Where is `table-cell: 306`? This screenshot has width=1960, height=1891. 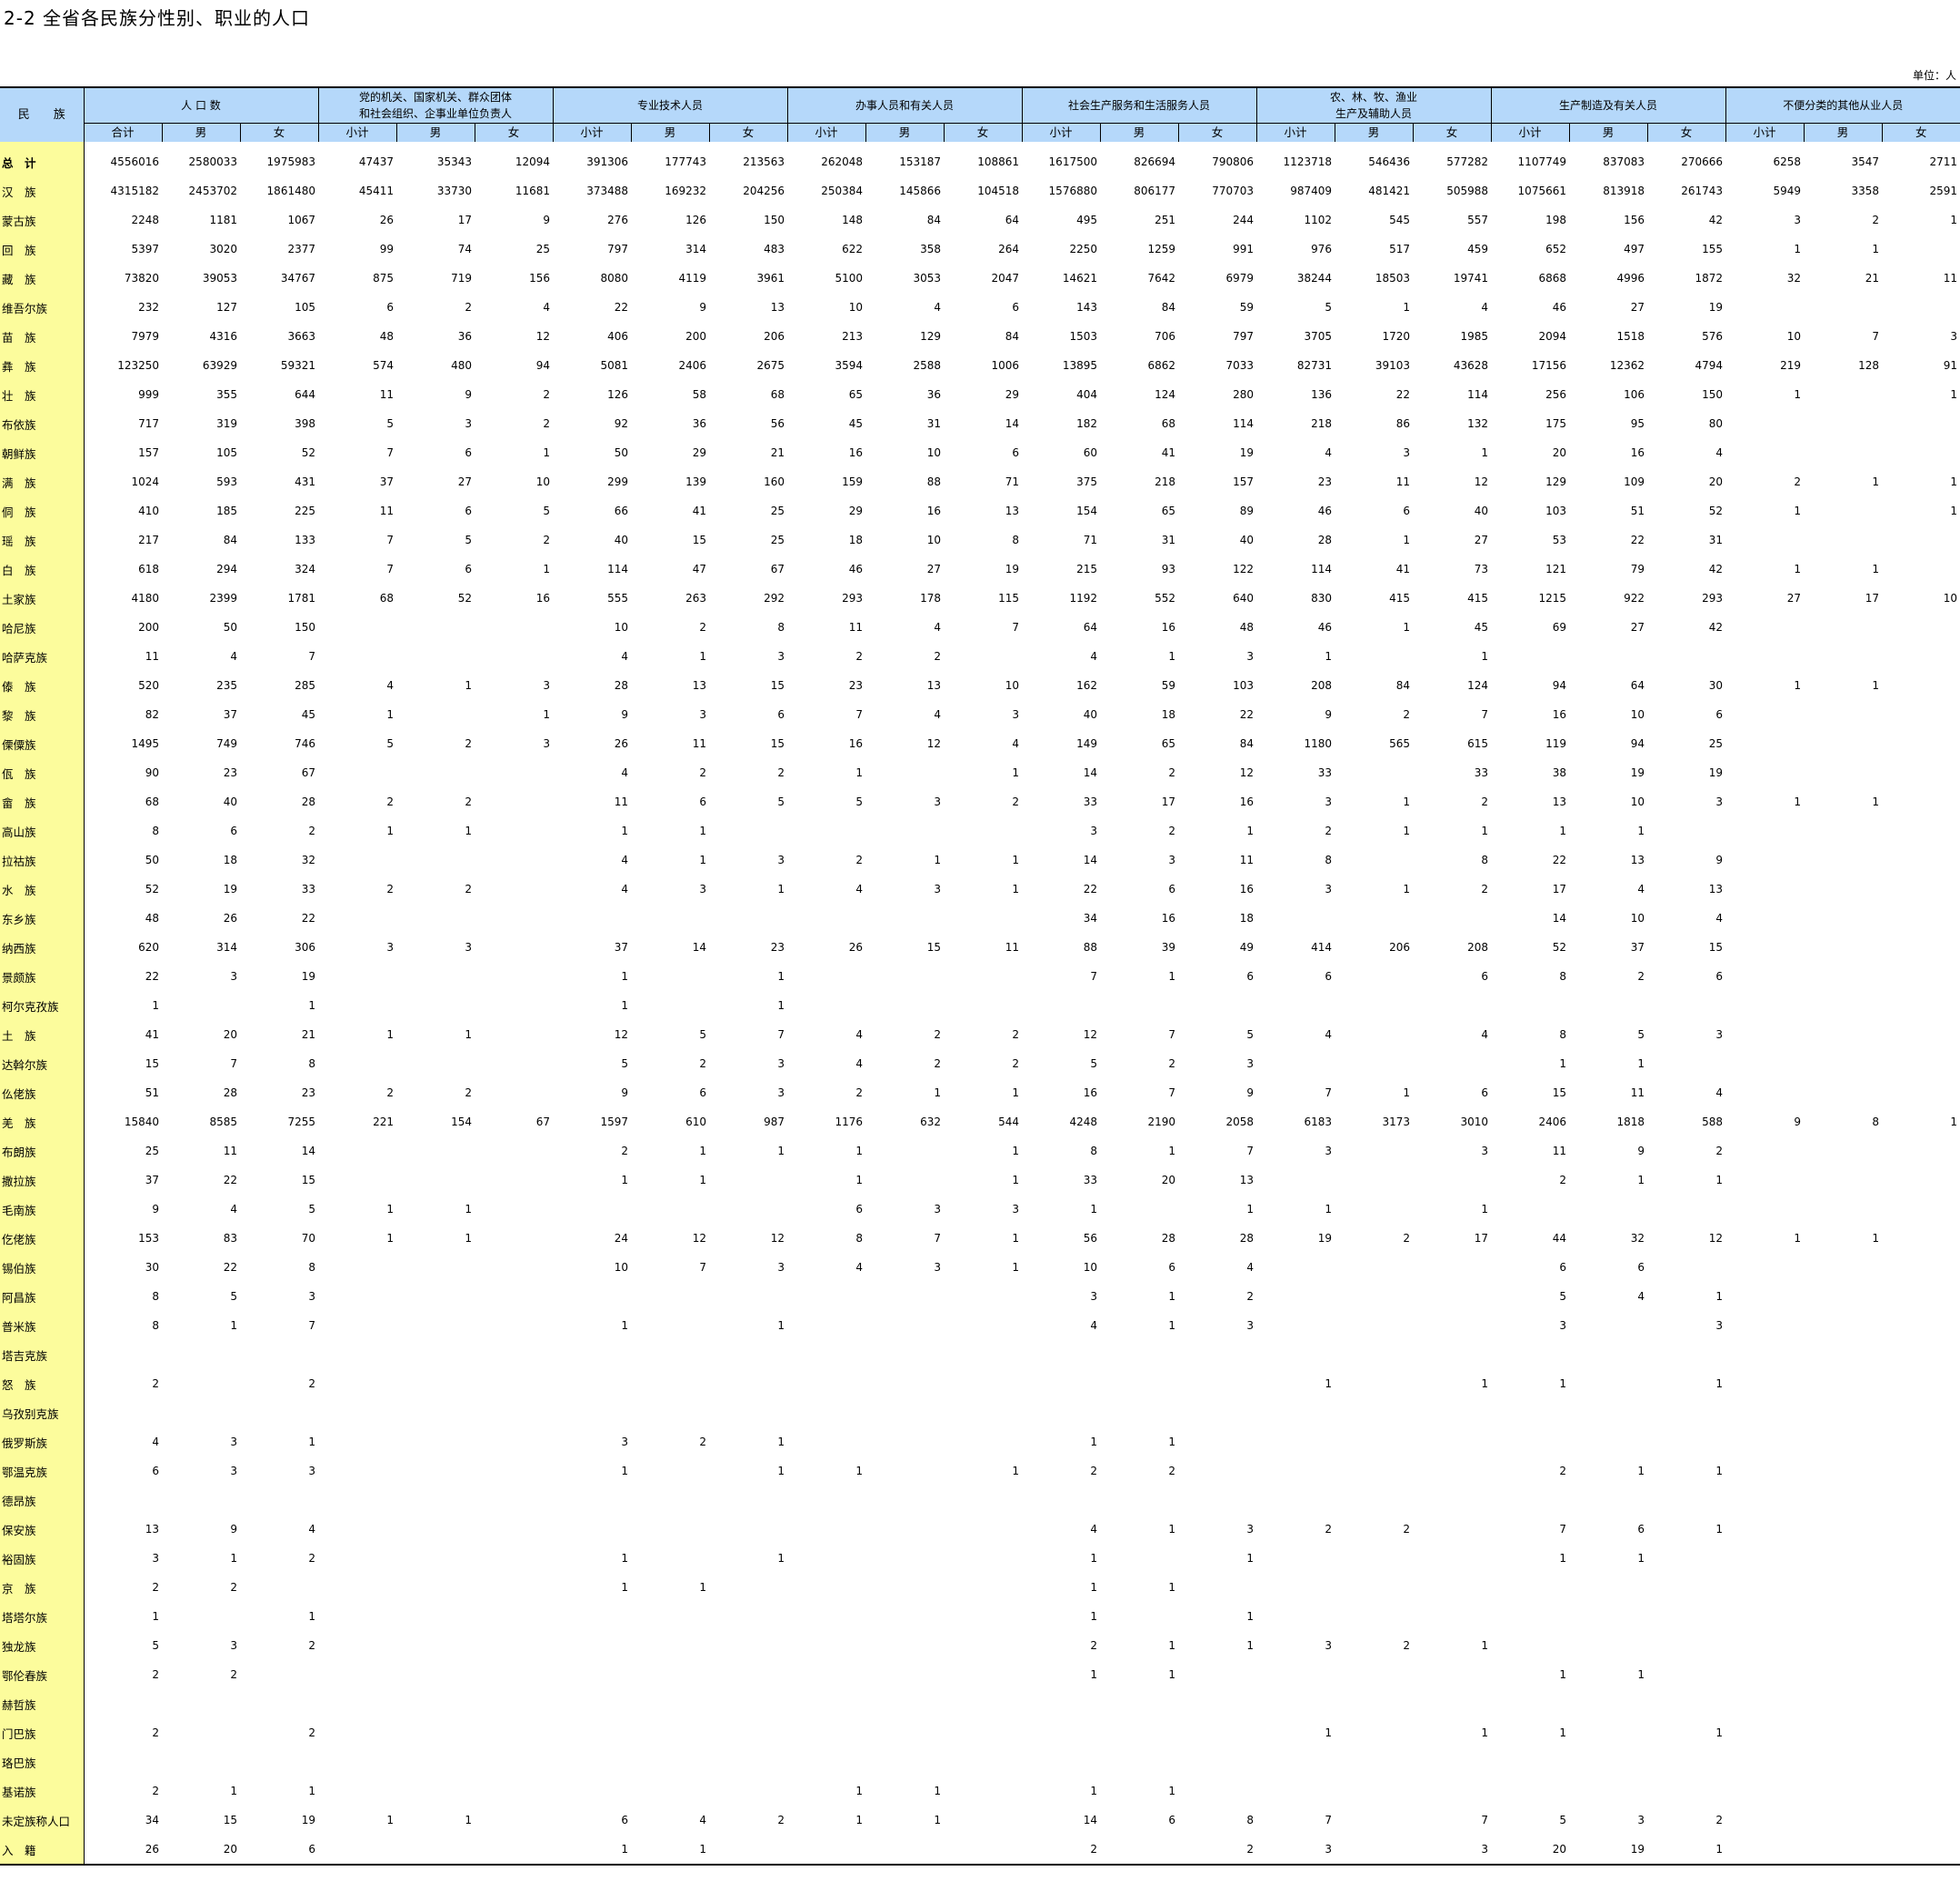 table-cell: 306 is located at coordinates (305, 947).